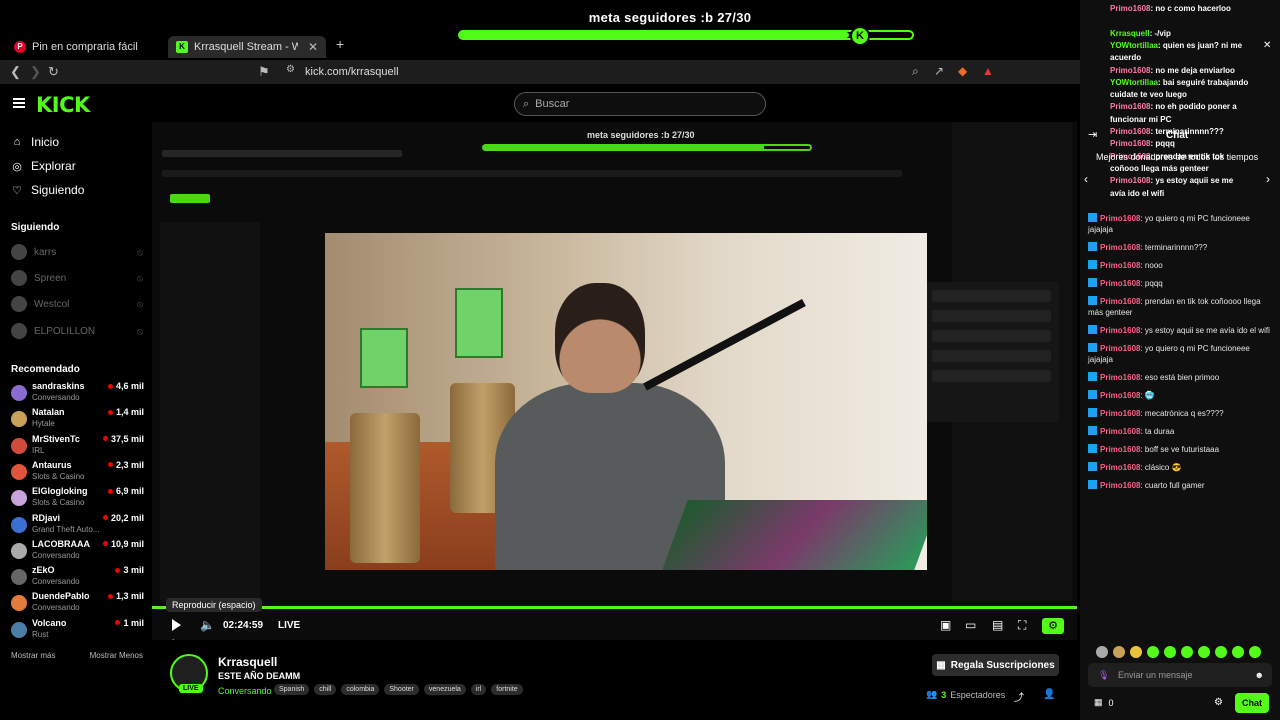  What do you see at coordinates (1019, 696) in the screenshot?
I see `share-stream-icon: ⤴` at bounding box center [1019, 696].